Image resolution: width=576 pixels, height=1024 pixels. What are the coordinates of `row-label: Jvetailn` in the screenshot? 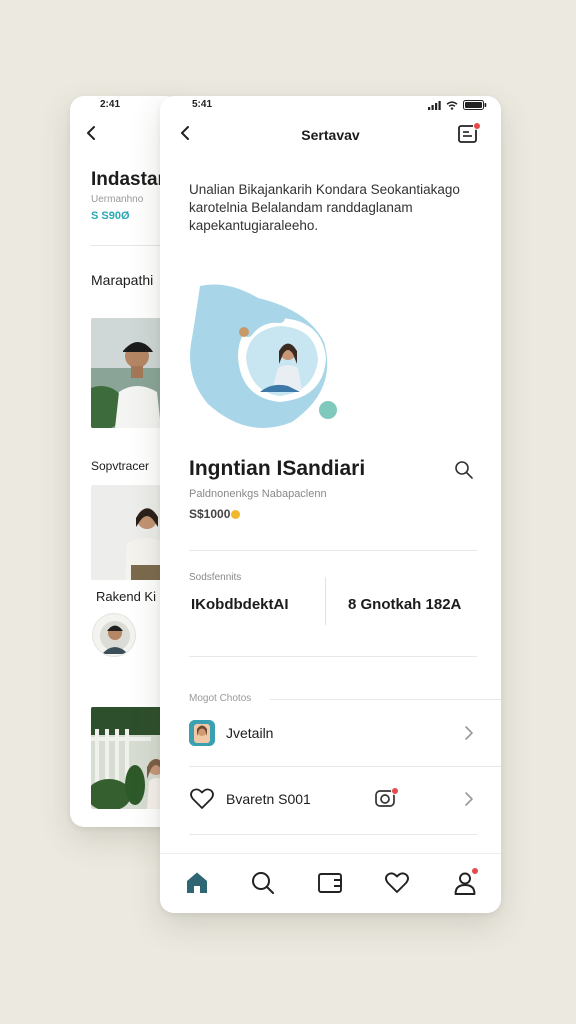 It's located at (250, 733).